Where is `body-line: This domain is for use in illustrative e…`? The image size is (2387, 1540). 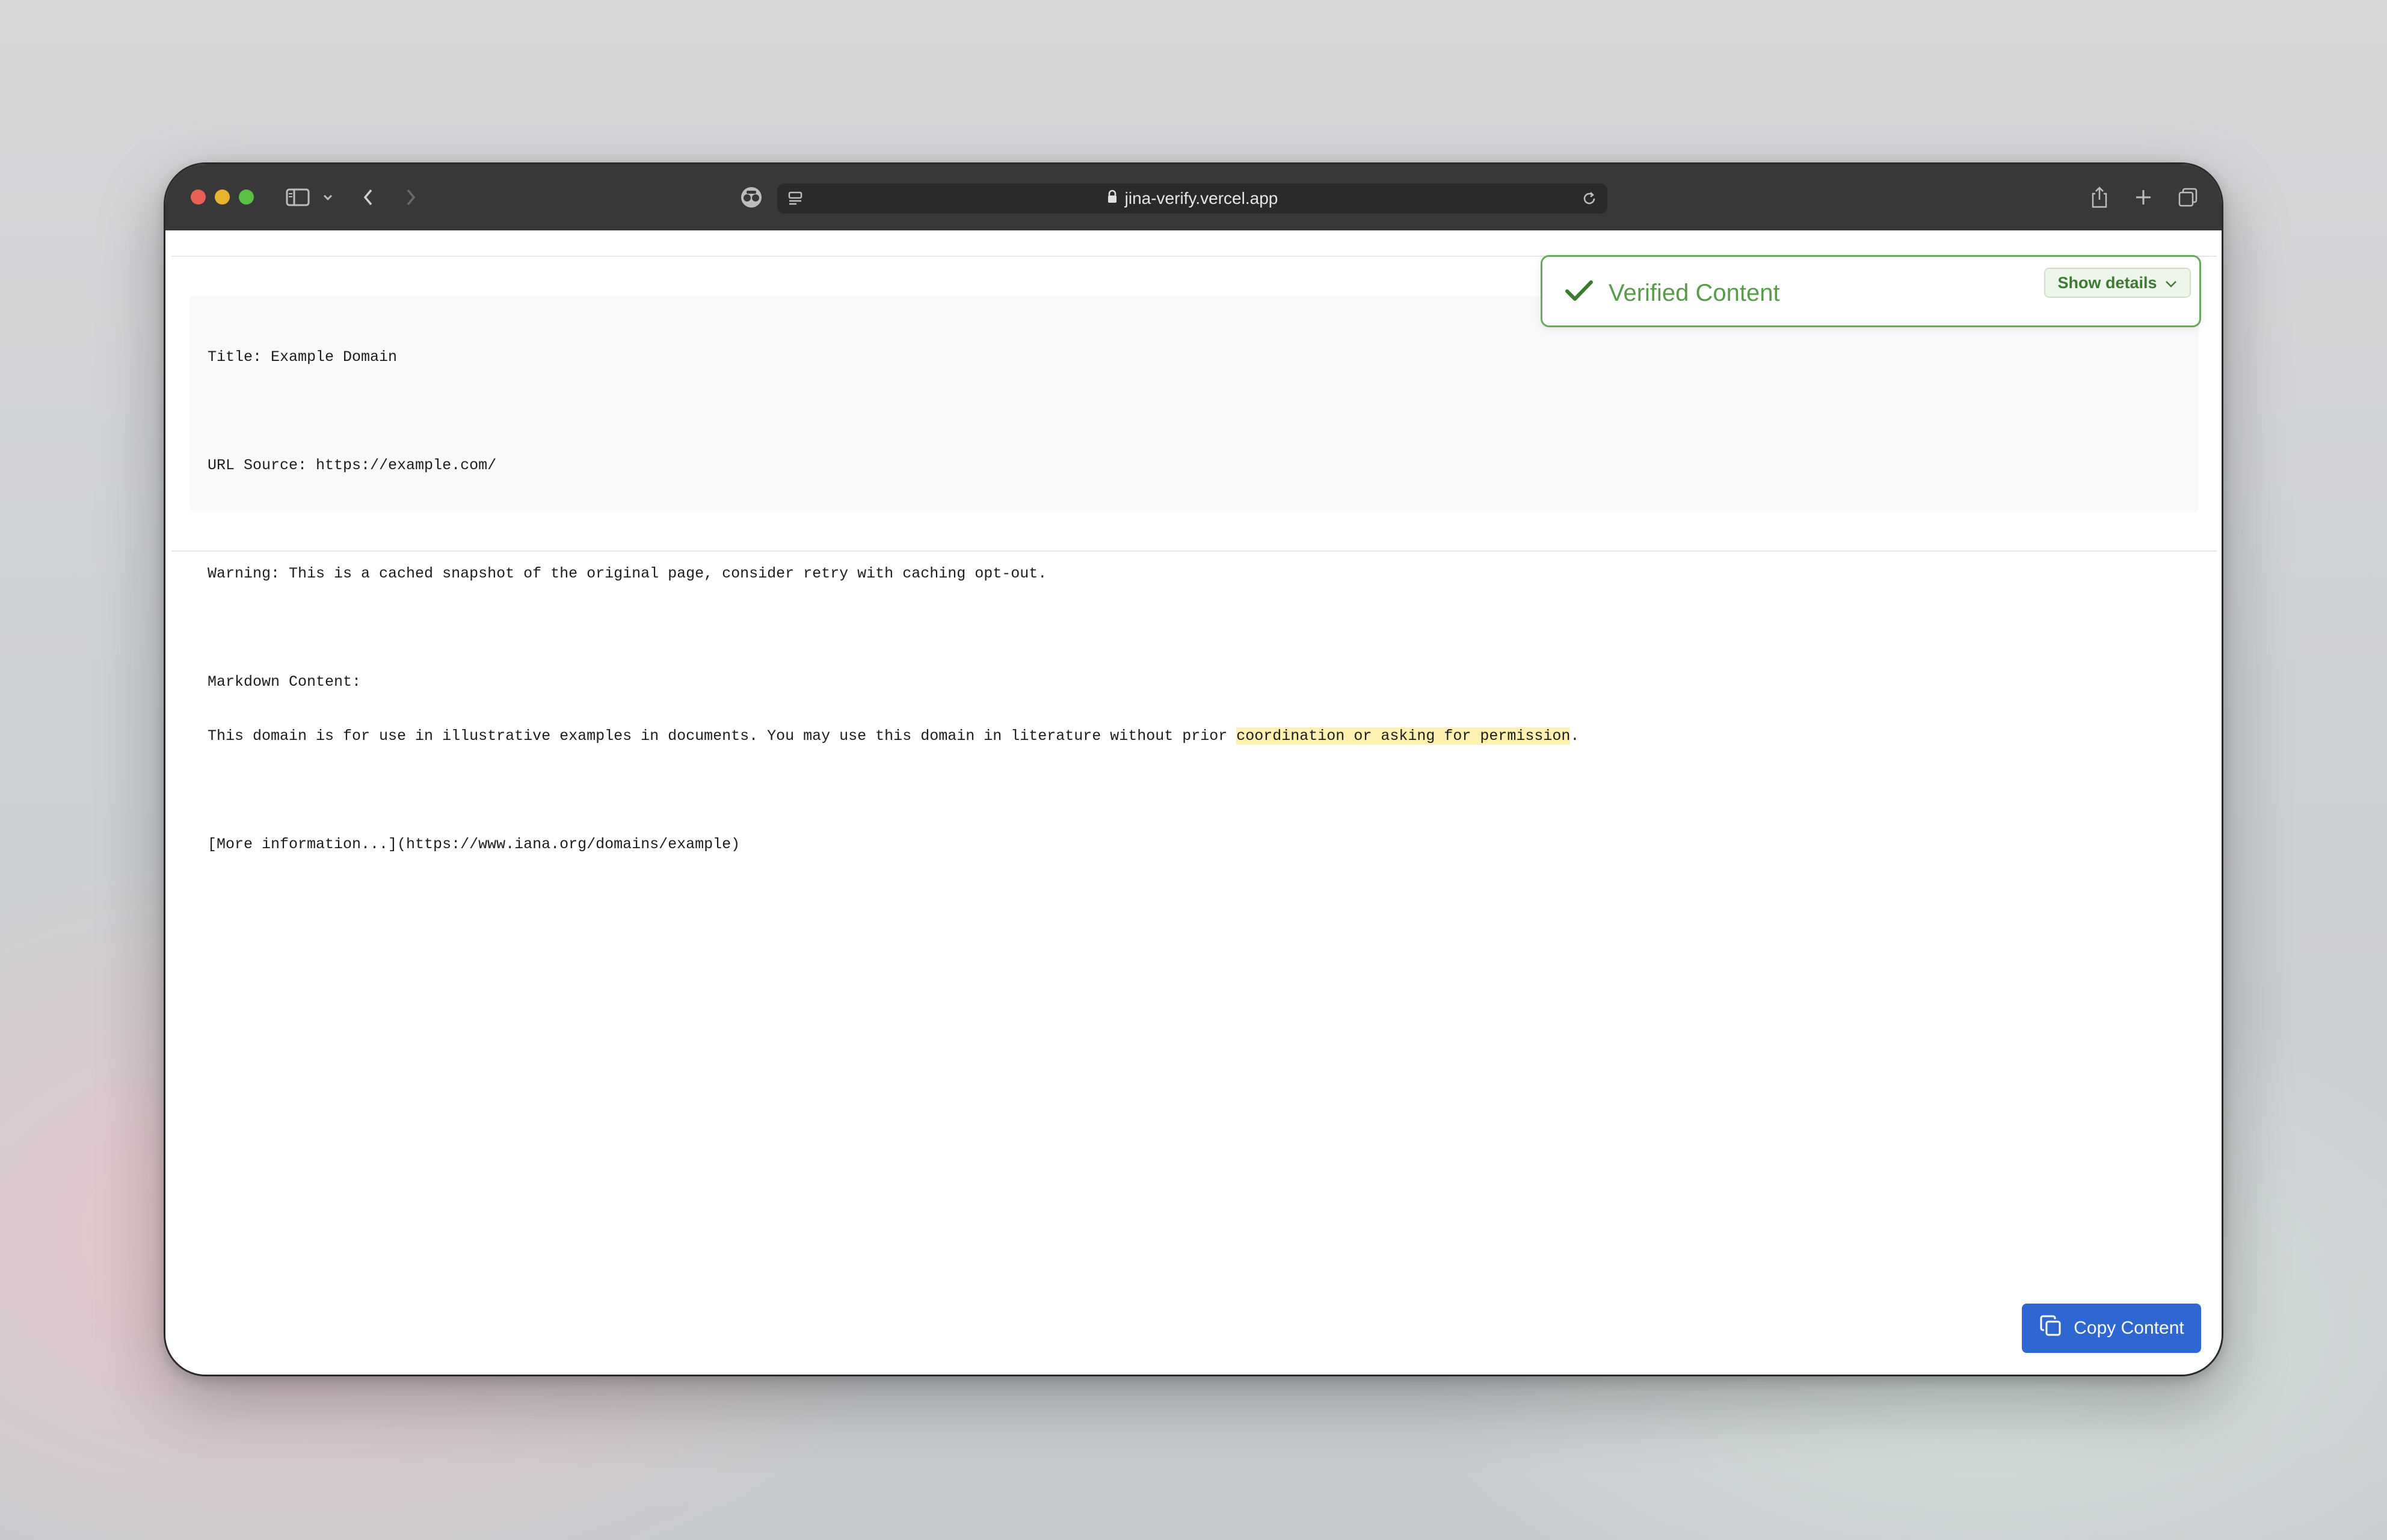 body-line: This domain is for use in illustrative e… is located at coordinates (1195, 736).